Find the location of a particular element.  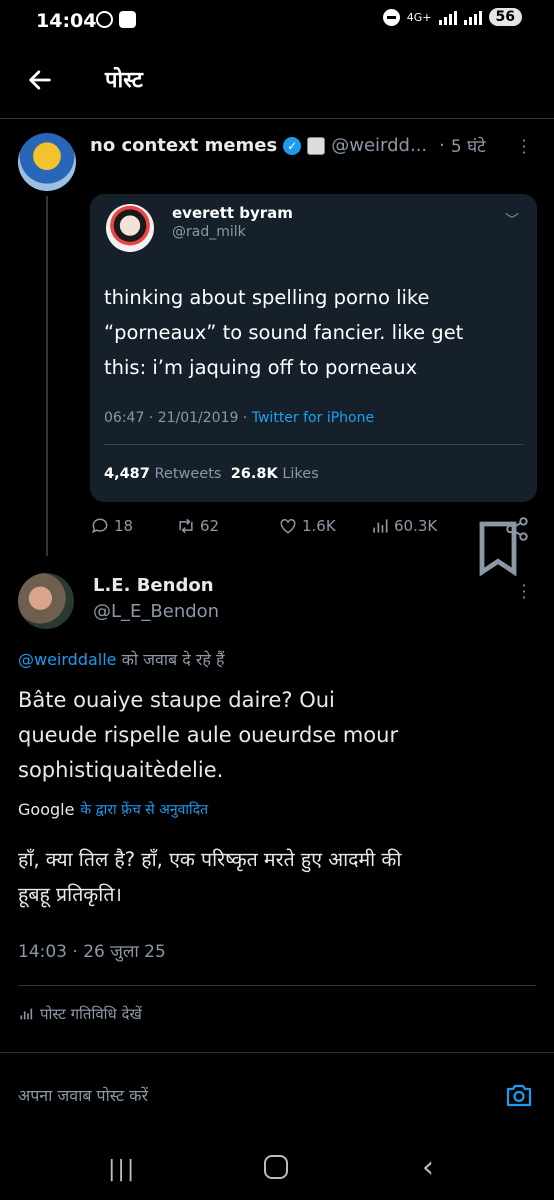

status-right: 4G+ 56 is located at coordinates (452, 17).